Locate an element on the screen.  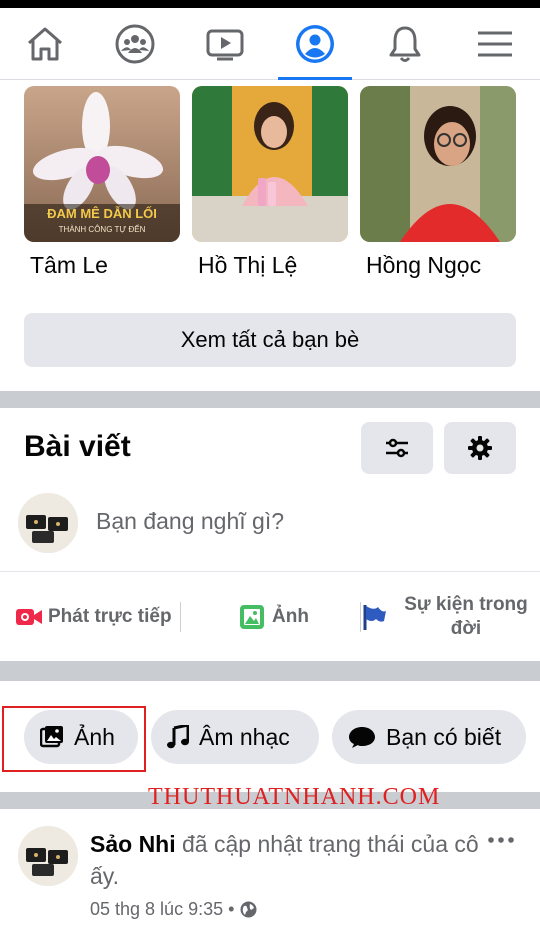
chip-music-label: Âm nhạc is located at coordinates (244, 736).